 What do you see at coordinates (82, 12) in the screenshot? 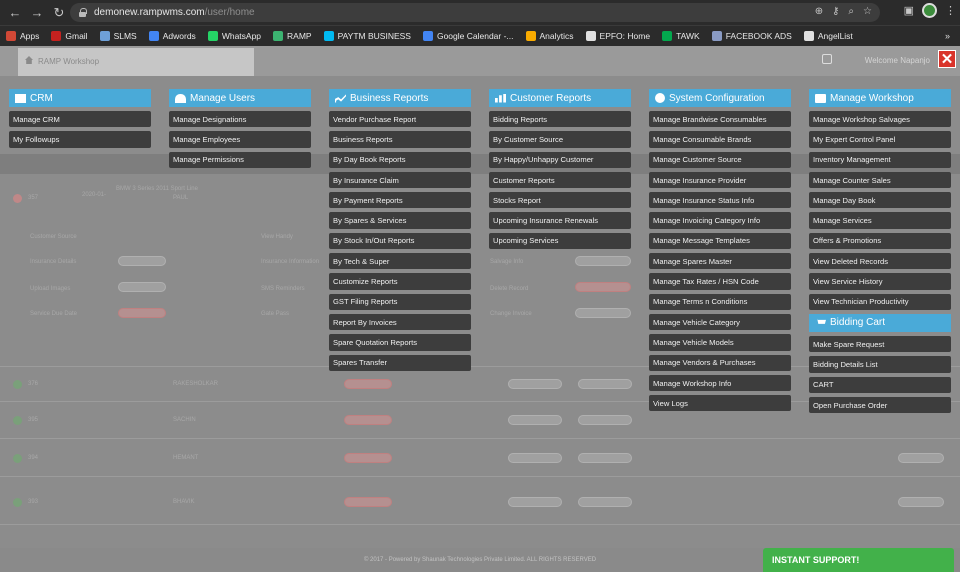
I see `lock-icon` at bounding box center [82, 12].